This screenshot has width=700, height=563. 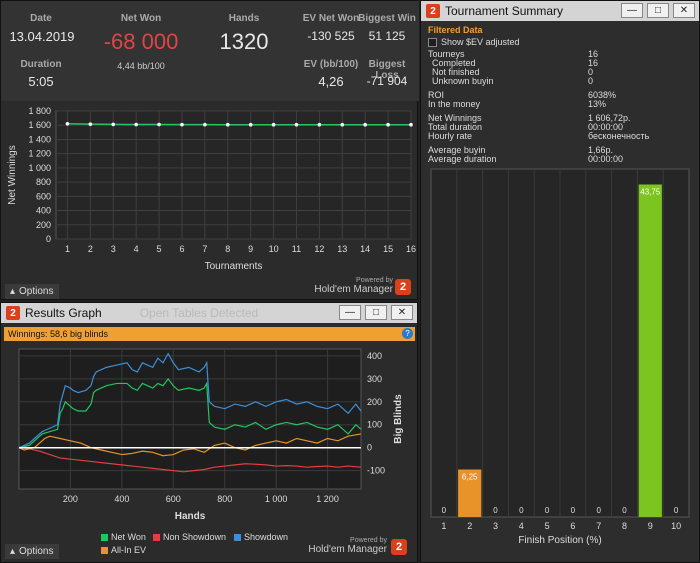 What do you see at coordinates (407, 333) in the screenshot?
I see `help-icon: ?` at bounding box center [407, 333].